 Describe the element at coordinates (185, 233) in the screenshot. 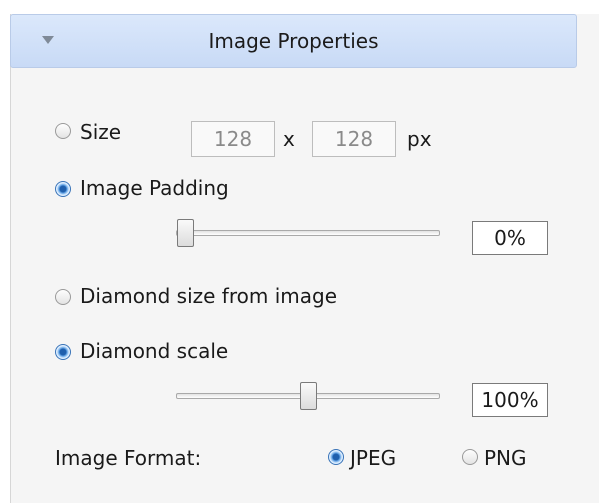

I see `image-padding-slider-thumb` at that location.